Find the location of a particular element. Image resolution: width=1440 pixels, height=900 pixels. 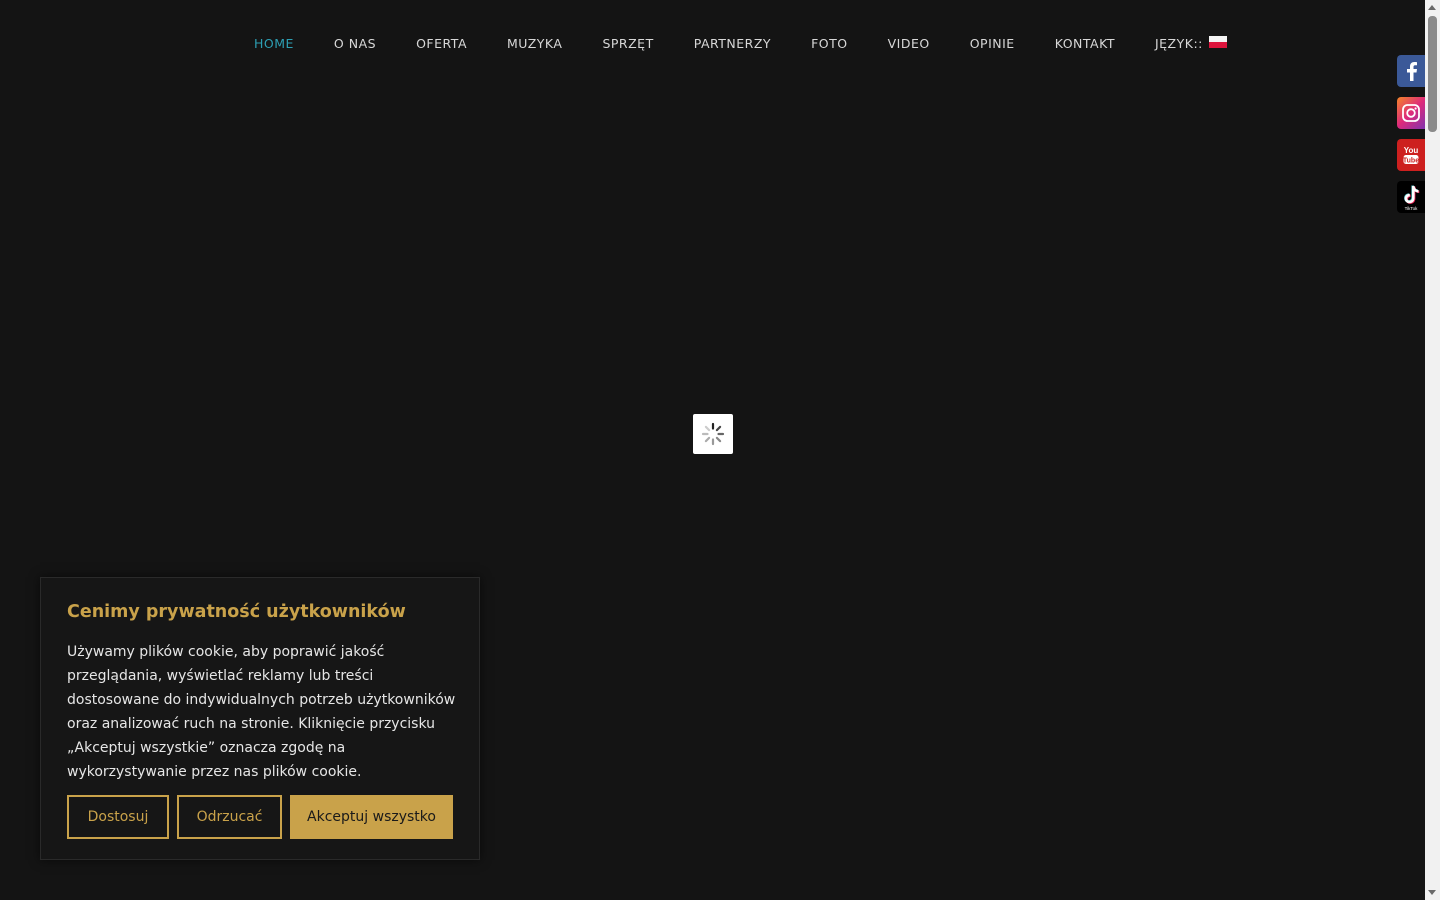

nav-item-home: HOME is located at coordinates (274, 44).